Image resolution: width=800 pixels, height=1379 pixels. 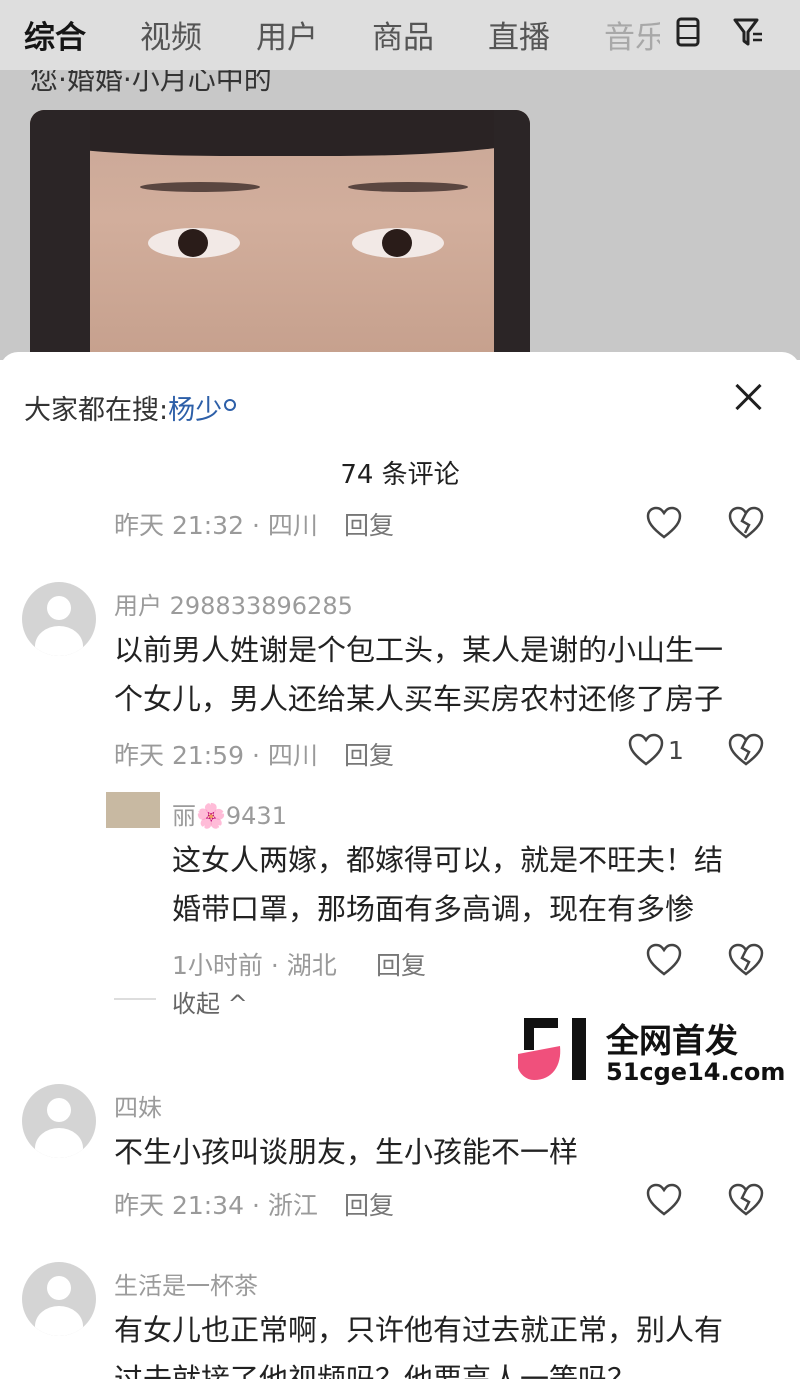 What do you see at coordinates (280, 133) in the screenshot?
I see `thumbnail-hair` at bounding box center [280, 133].